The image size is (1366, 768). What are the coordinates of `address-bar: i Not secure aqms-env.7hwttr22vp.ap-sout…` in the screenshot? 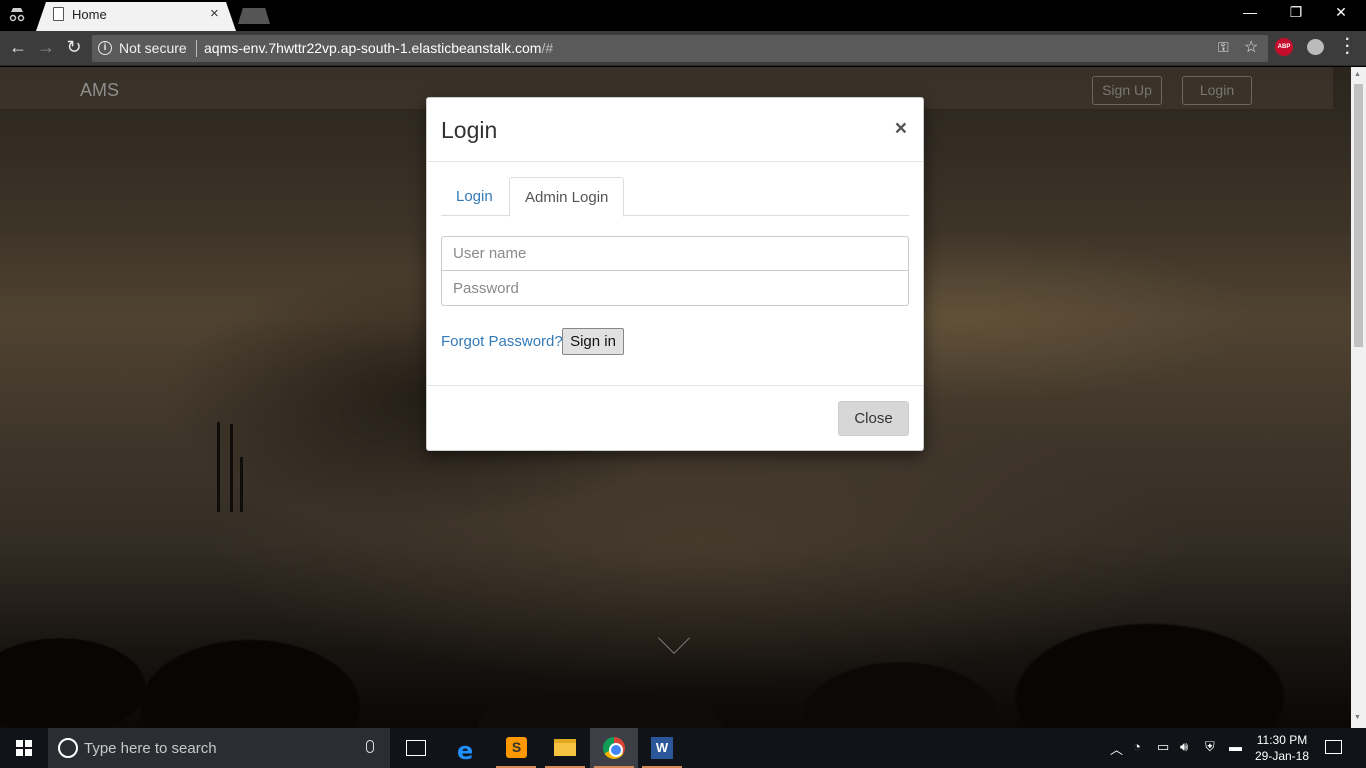 It's located at (680, 48).